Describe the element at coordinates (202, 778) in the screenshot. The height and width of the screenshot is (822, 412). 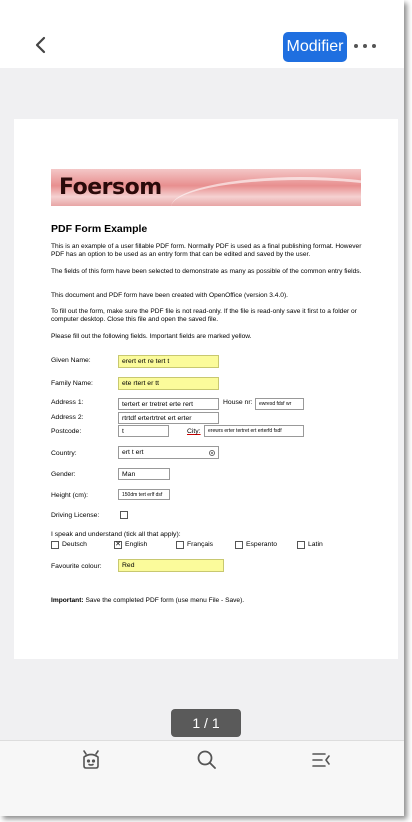
I see `bottom-toolbar` at that location.